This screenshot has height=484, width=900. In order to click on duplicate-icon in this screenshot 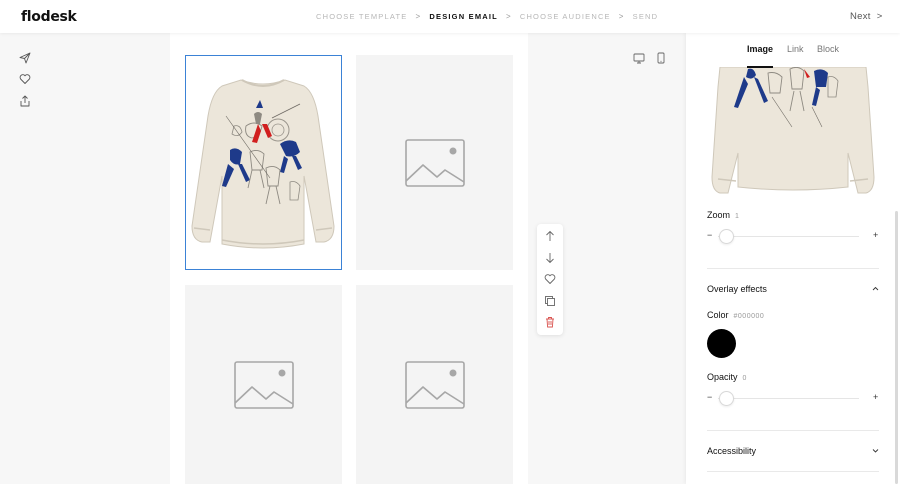, I will do `click(550, 301)`.